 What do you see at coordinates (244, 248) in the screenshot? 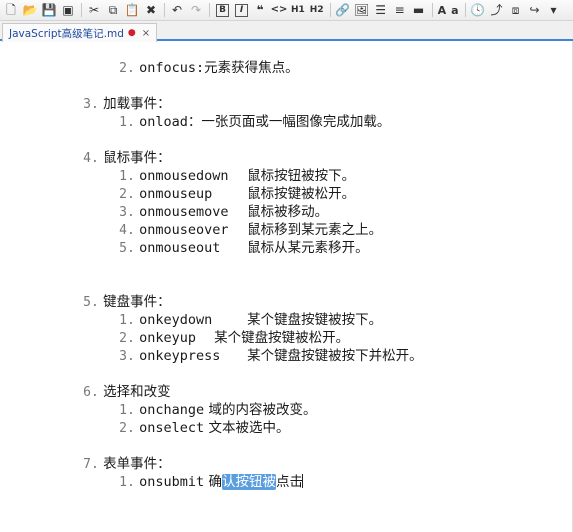
I see `list-item: 5. onmouseout 鼠标从某元素移开。` at bounding box center [244, 248].